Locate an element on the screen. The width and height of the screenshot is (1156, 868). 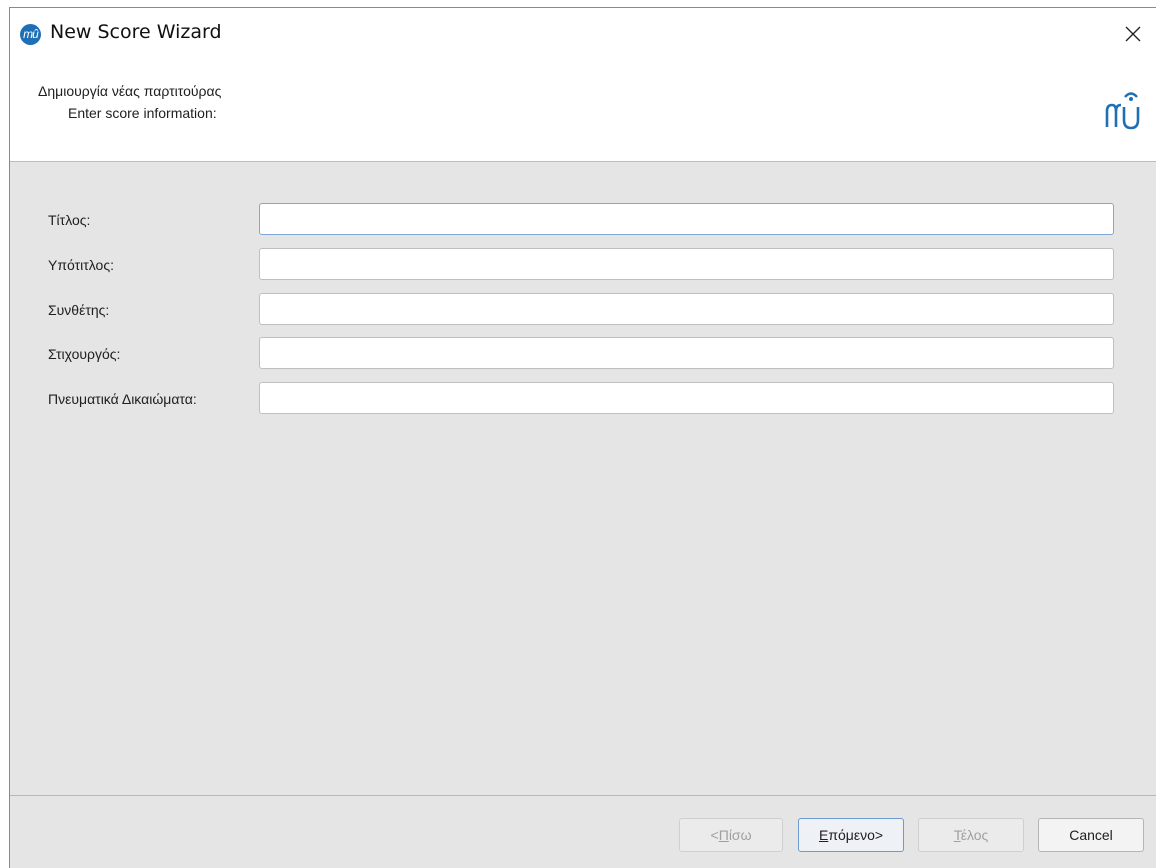
next-button-label: πόμενο> is located at coordinates (856, 835).